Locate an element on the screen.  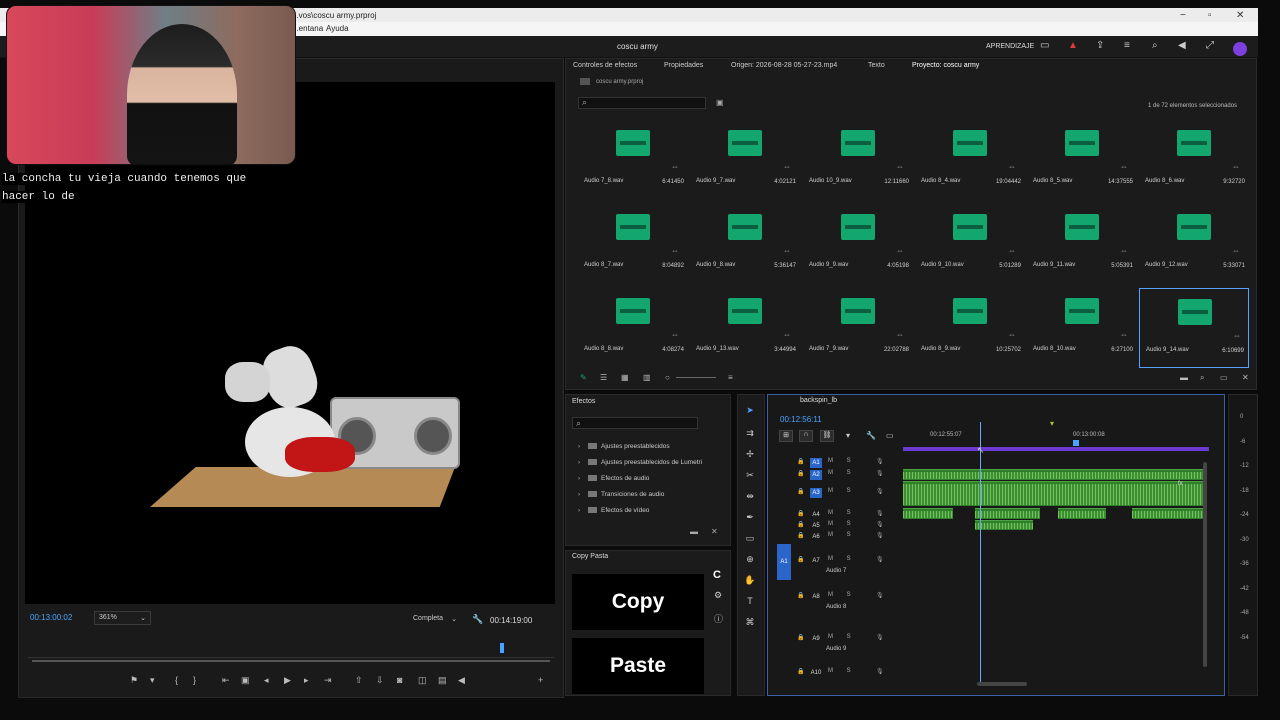
program-playhead is located at coordinates (502, 648).